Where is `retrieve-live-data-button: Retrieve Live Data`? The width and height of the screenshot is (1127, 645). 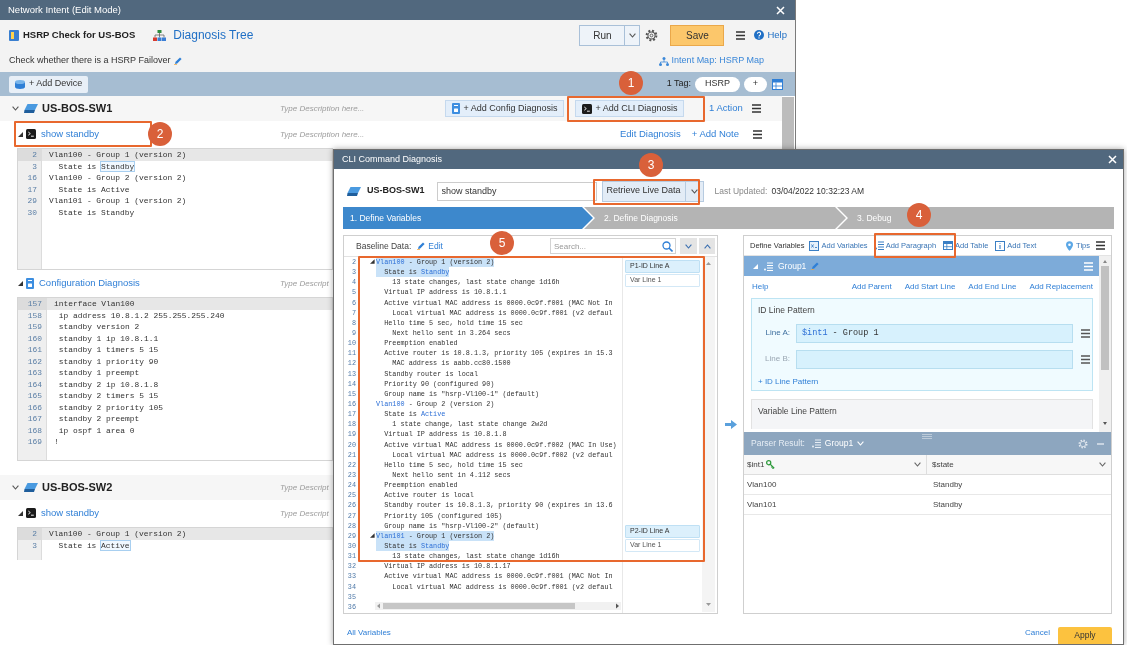
retrieve-live-data-button: Retrieve Live Data is located at coordinates (643, 191).